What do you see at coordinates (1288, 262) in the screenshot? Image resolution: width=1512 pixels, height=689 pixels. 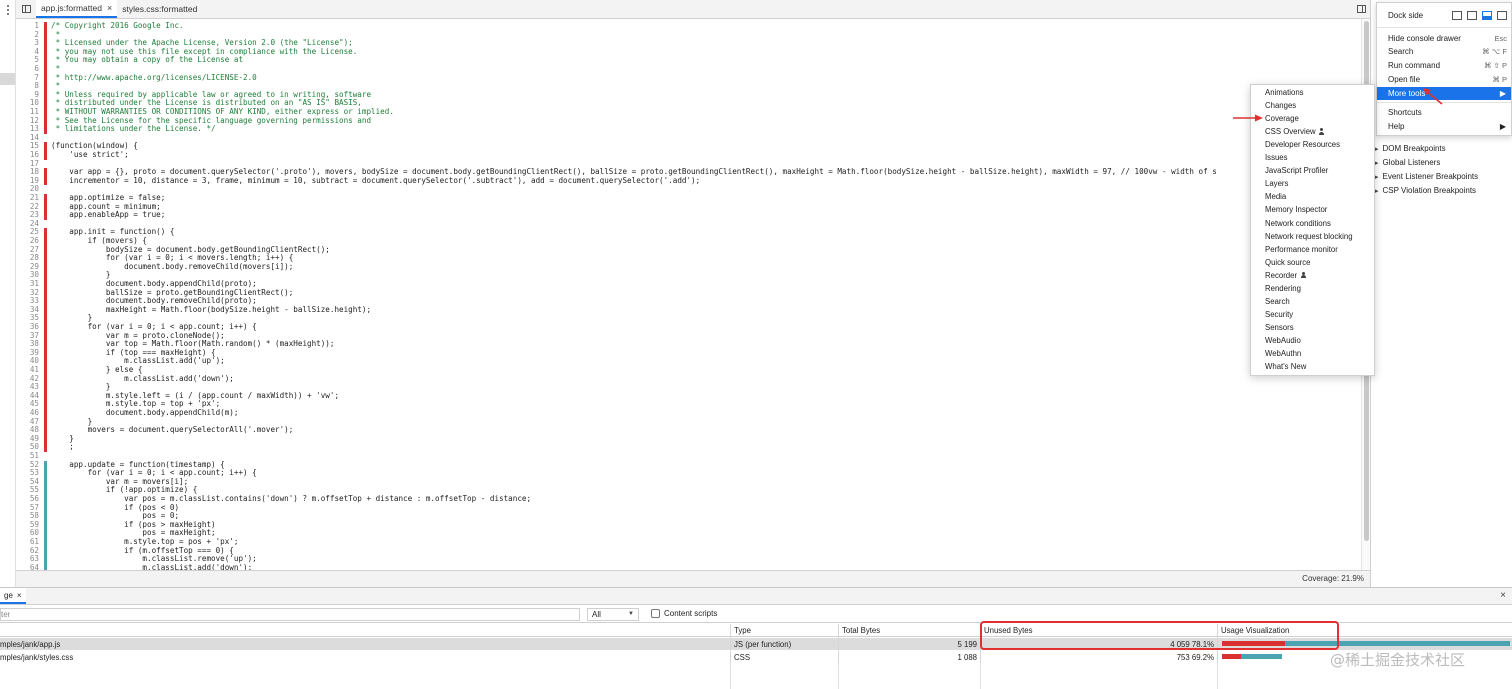 I see `more-tools-item-quick-source: Quick source` at bounding box center [1288, 262].